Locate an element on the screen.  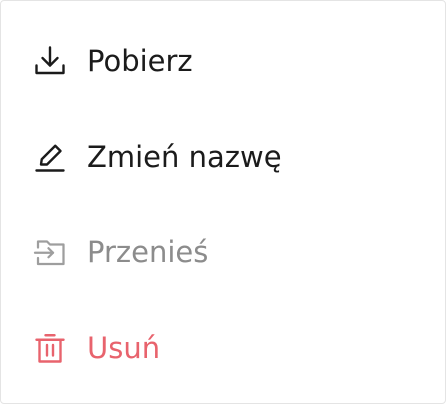
menu-item-rename-label: Zmień nazwę is located at coordinates (184, 157).